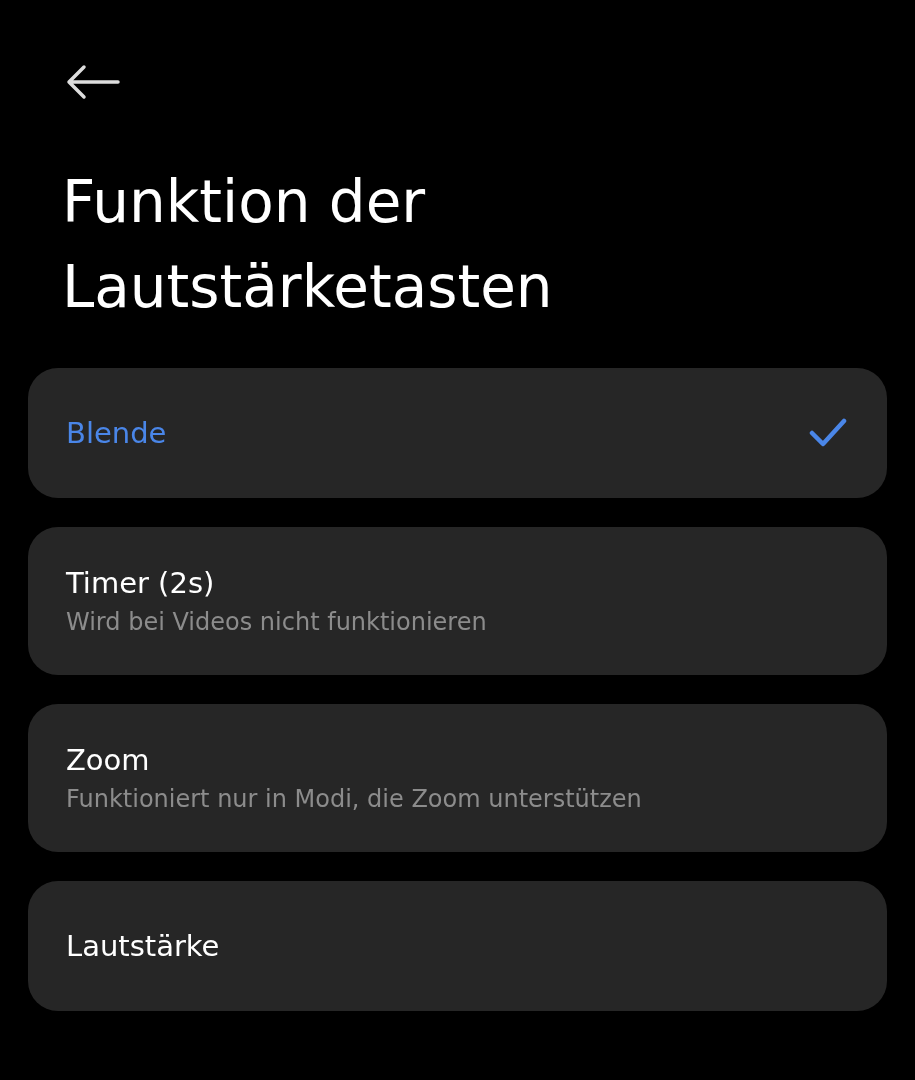 Image resolution: width=915 pixels, height=1080 pixels. I want to click on checkmark-icon, so click(828, 433).